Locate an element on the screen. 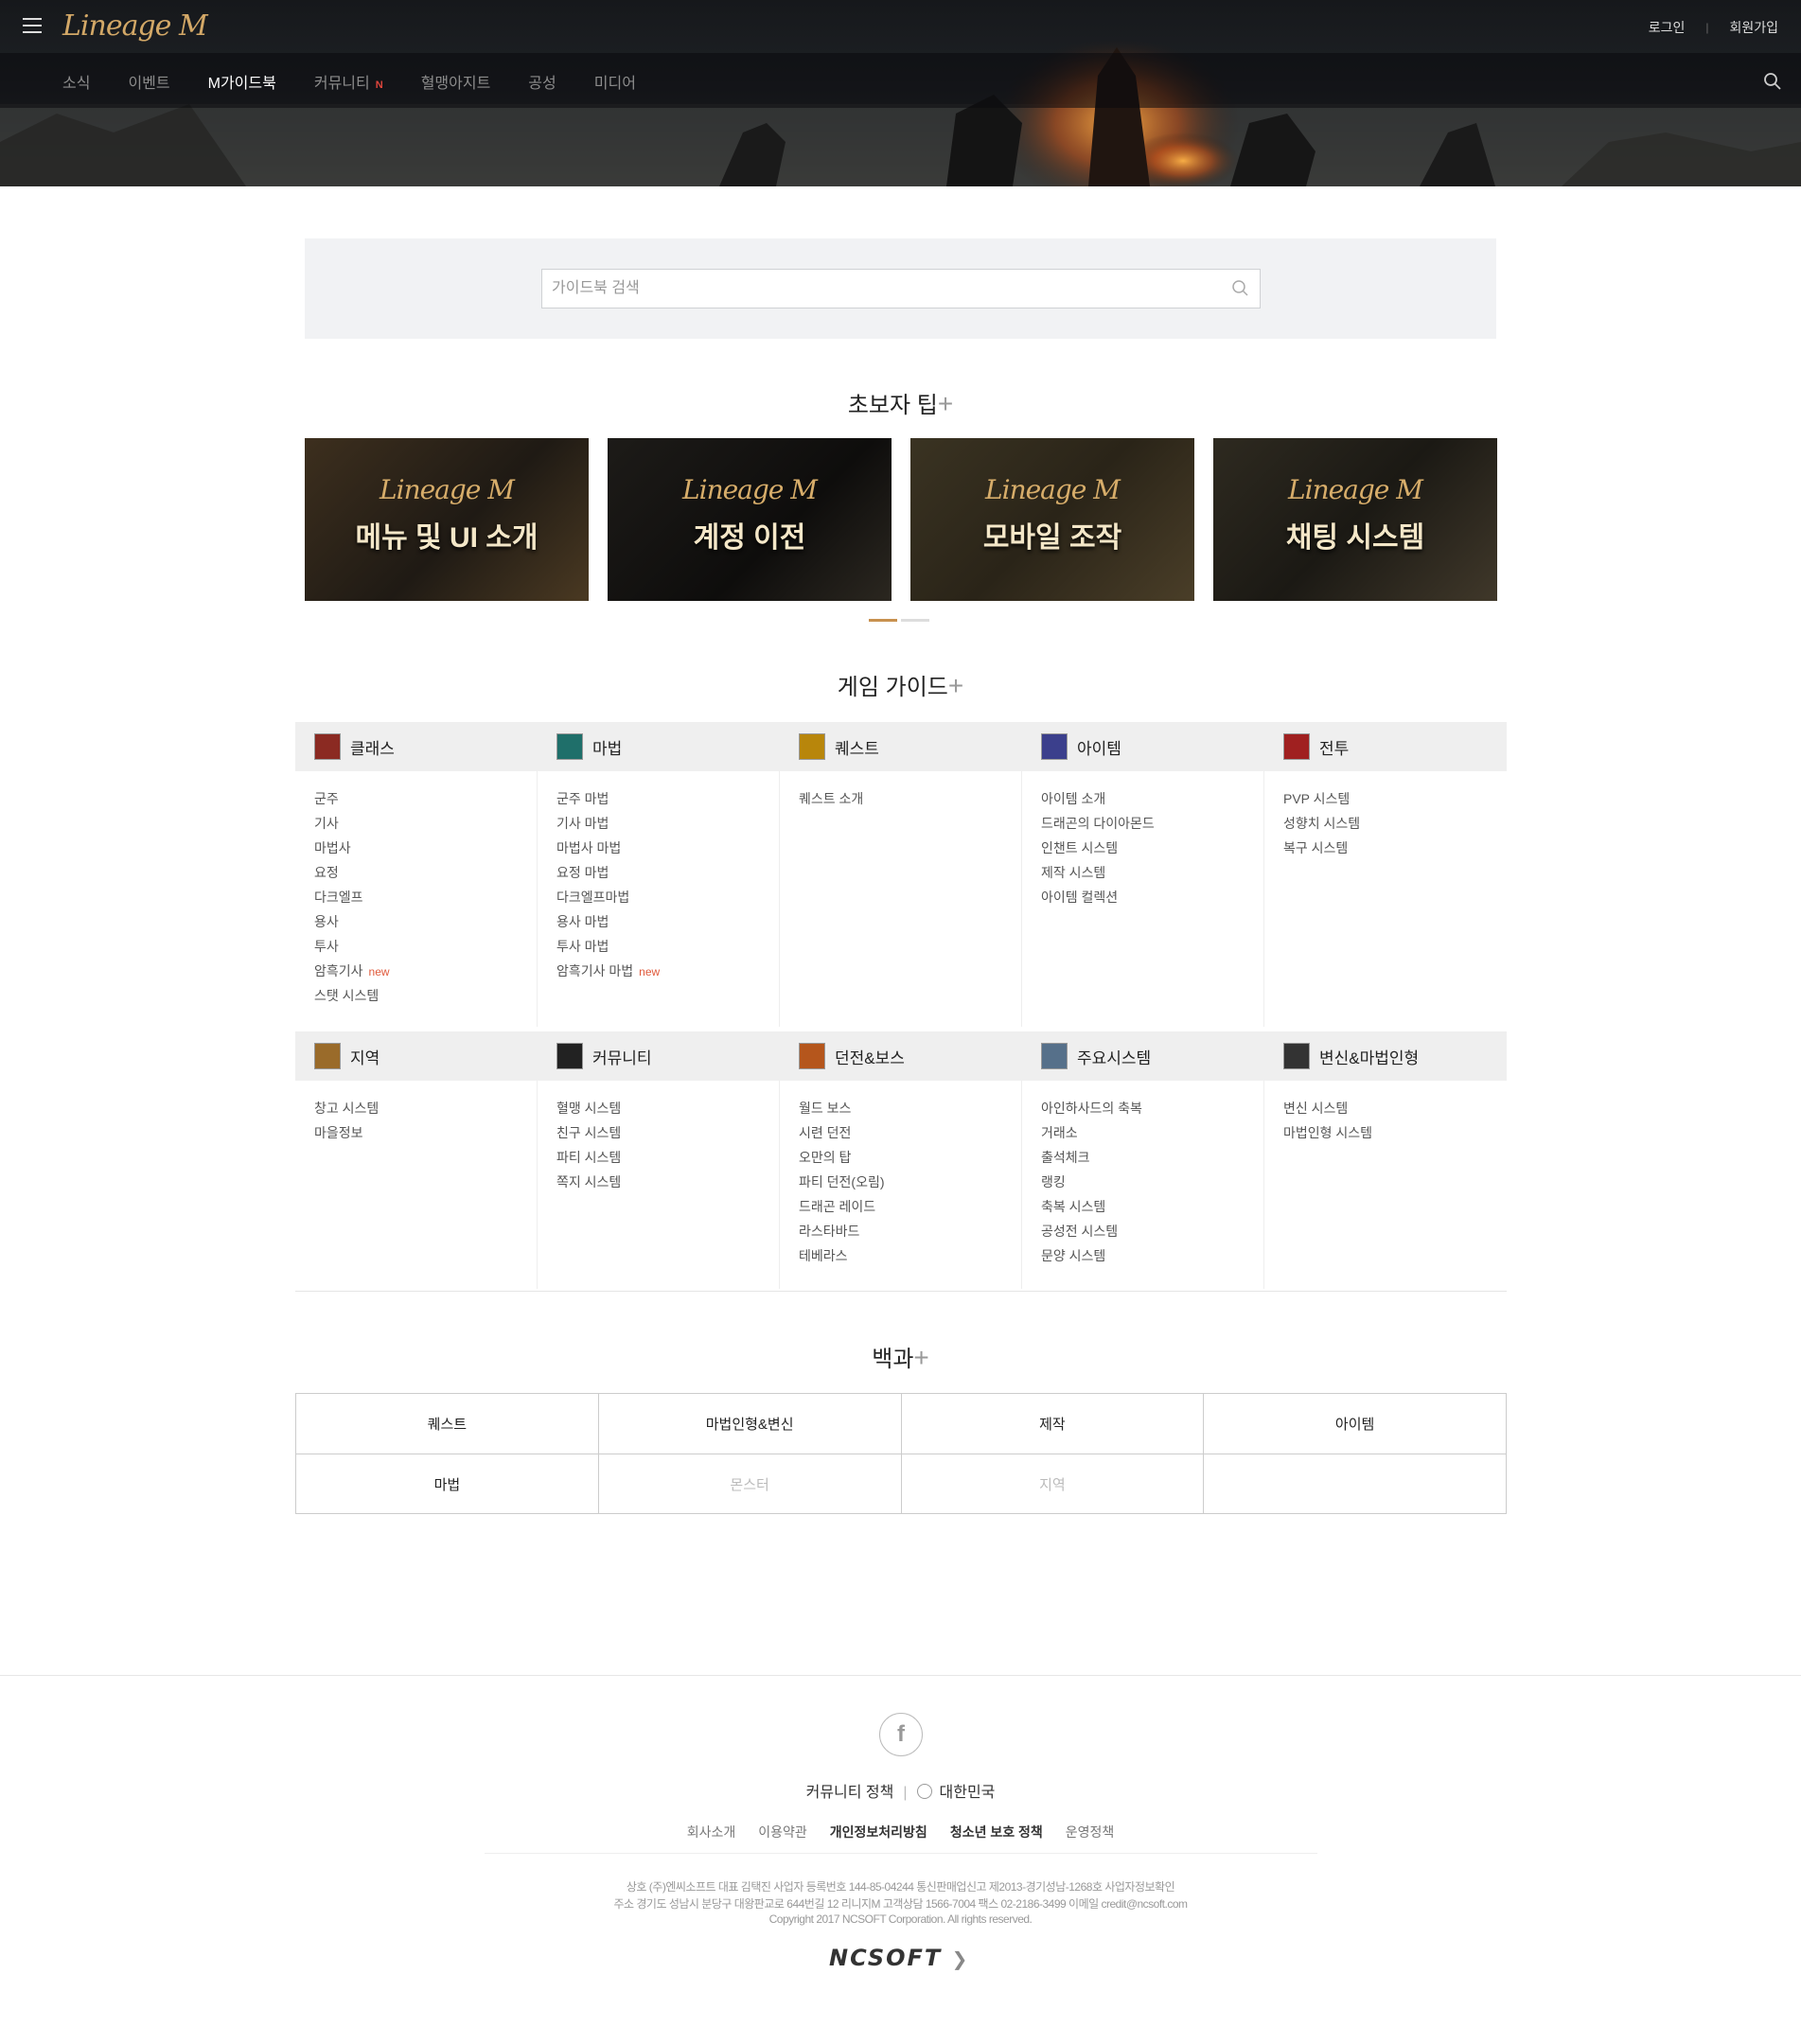 This screenshot has width=1801, height=2044. encyclopedia-cell: 몬스터 is located at coordinates (749, 1483).